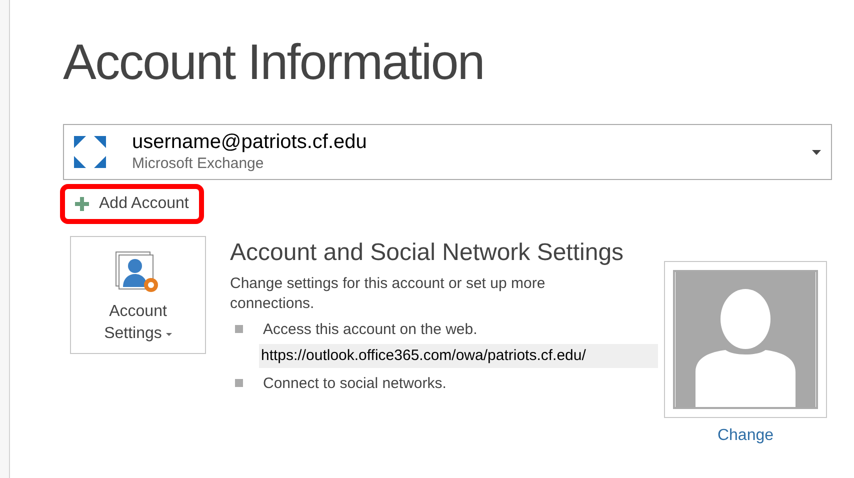 This screenshot has height=478, width=854. What do you see at coordinates (370, 330) in the screenshot?
I see `bullet-text: Access this account on the web.` at bounding box center [370, 330].